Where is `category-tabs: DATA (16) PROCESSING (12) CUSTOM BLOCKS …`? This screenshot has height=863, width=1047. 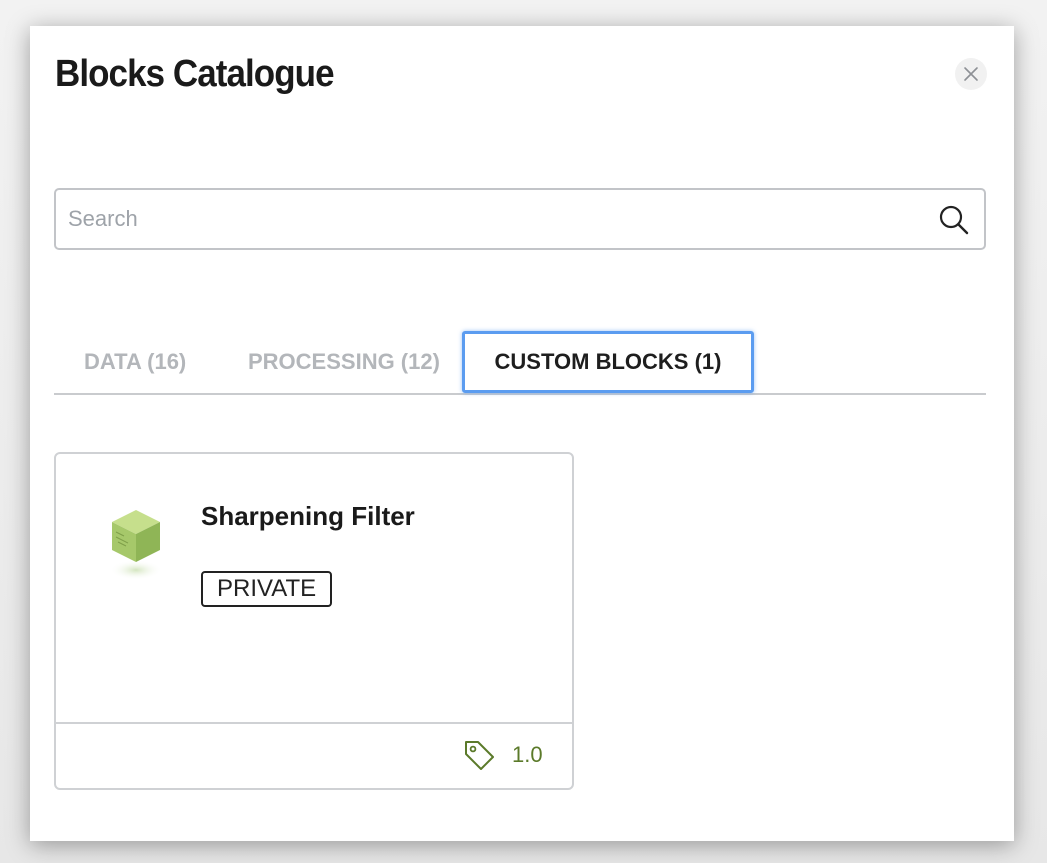 category-tabs: DATA (16) PROCESSING (12) CUSTOM BLOCKS … is located at coordinates (520, 363).